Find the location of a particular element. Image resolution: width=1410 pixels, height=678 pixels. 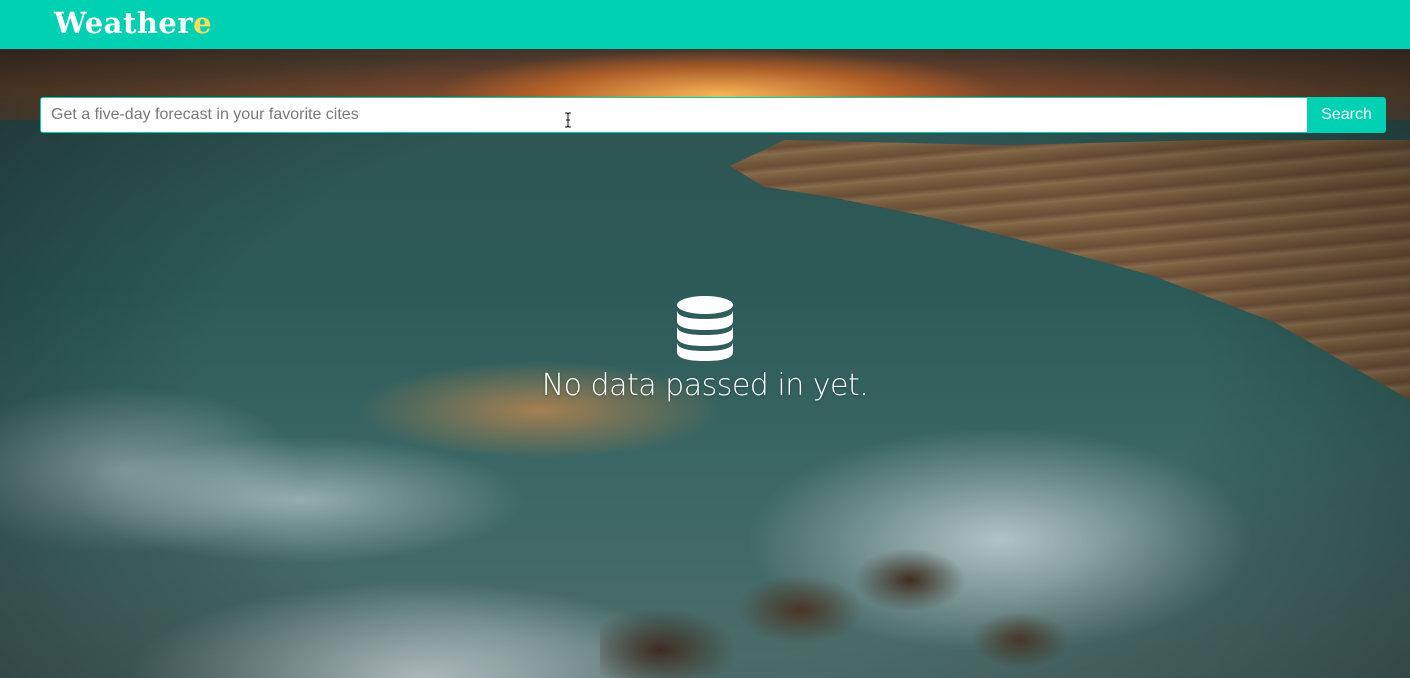

text-cursor-icon is located at coordinates (568, 120).